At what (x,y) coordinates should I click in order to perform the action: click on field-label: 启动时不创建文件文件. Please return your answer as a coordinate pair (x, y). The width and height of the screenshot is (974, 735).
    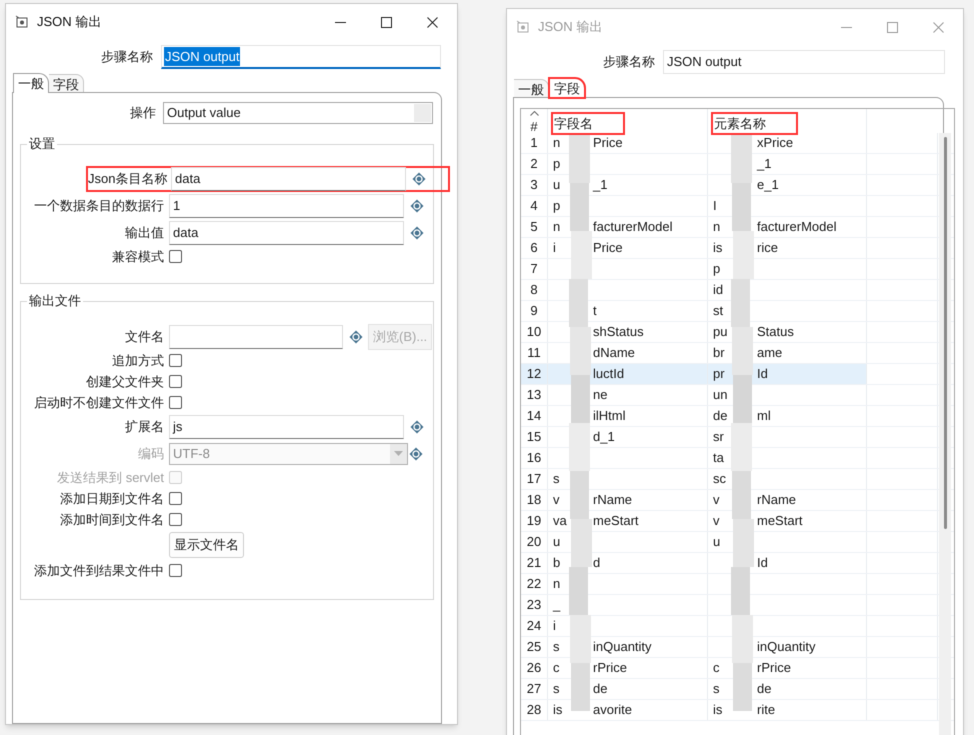
    Looking at the image, I should click on (98, 403).